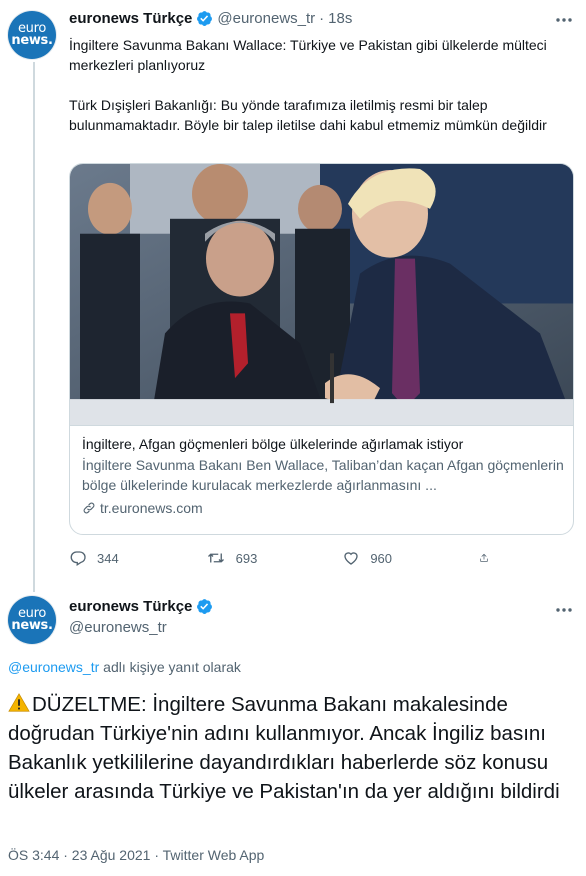  Describe the element at coordinates (124, 558) in the screenshot. I see `reply-button: 344` at that location.